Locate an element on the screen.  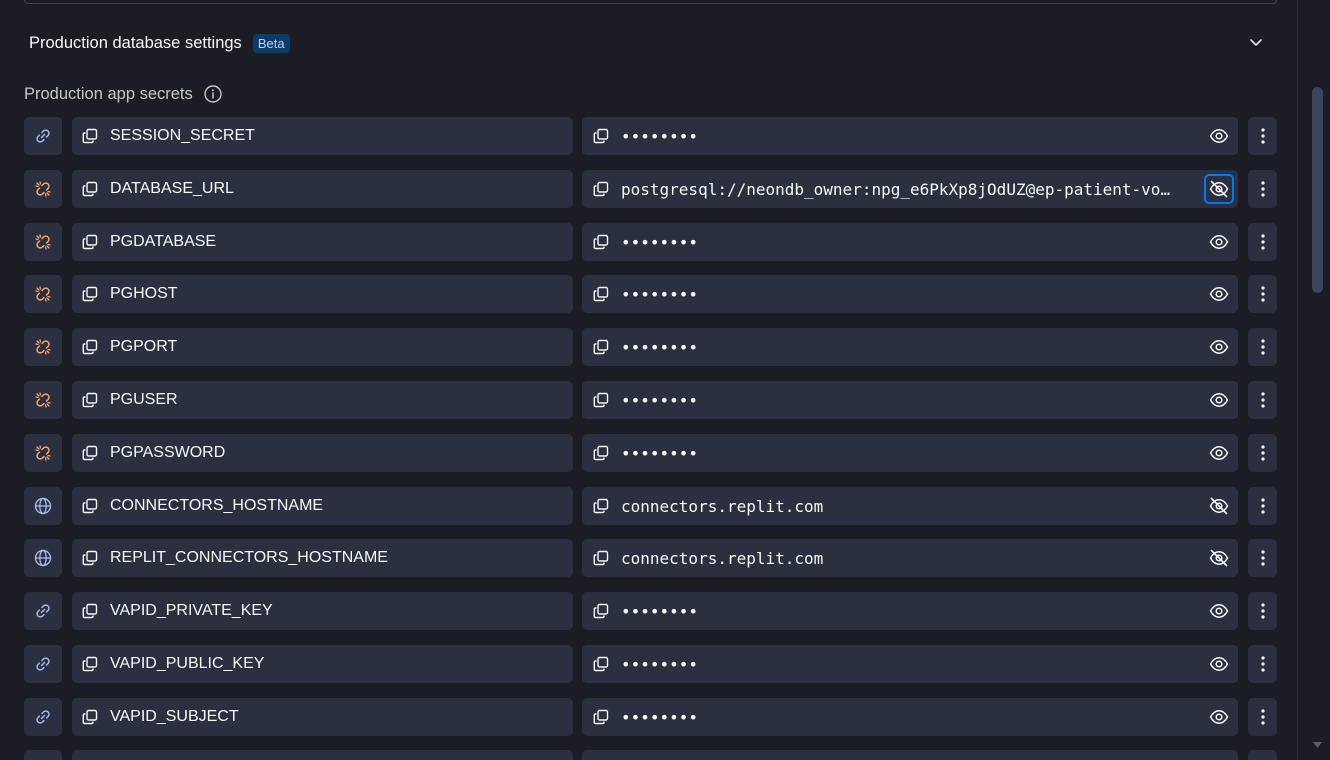
secret-row: VAPID_PUBLIC_KEY •••••••• is located at coordinates (650, 664).